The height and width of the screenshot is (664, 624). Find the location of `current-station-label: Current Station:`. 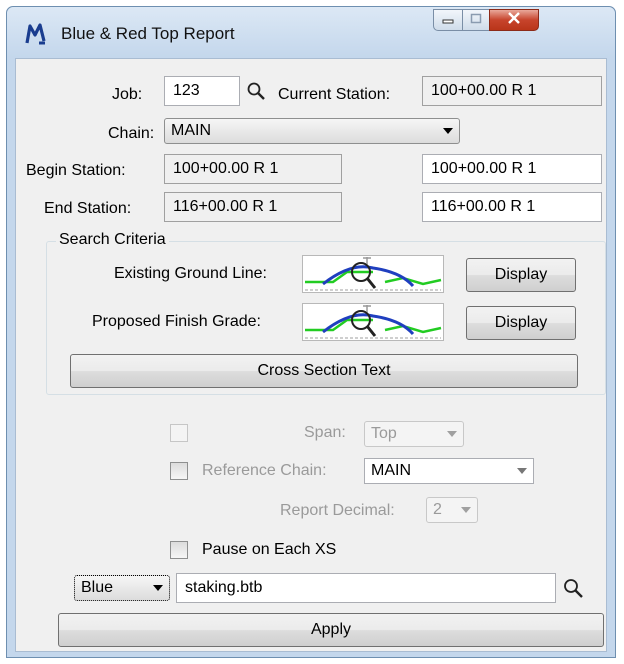

current-station-label: Current Station: is located at coordinates (334, 94).